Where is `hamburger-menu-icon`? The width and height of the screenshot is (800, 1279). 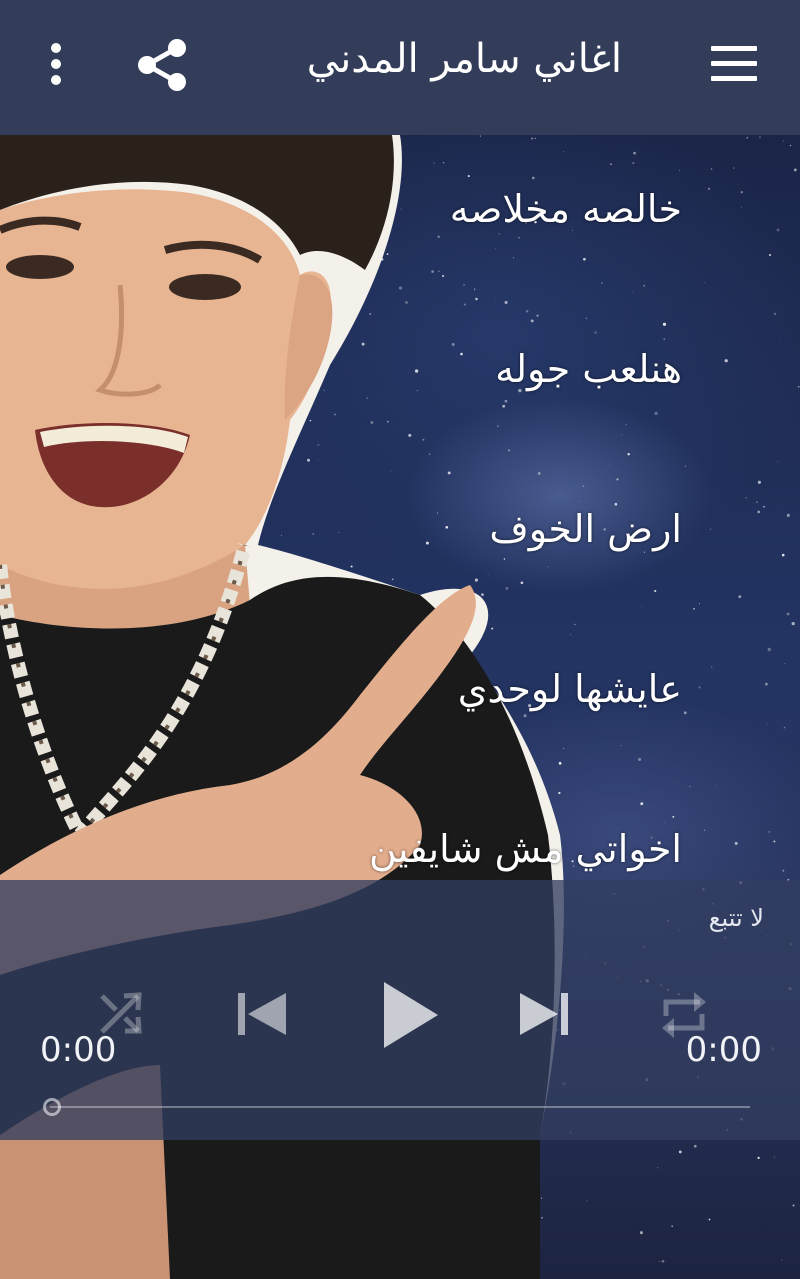 hamburger-menu-icon is located at coordinates (734, 48).